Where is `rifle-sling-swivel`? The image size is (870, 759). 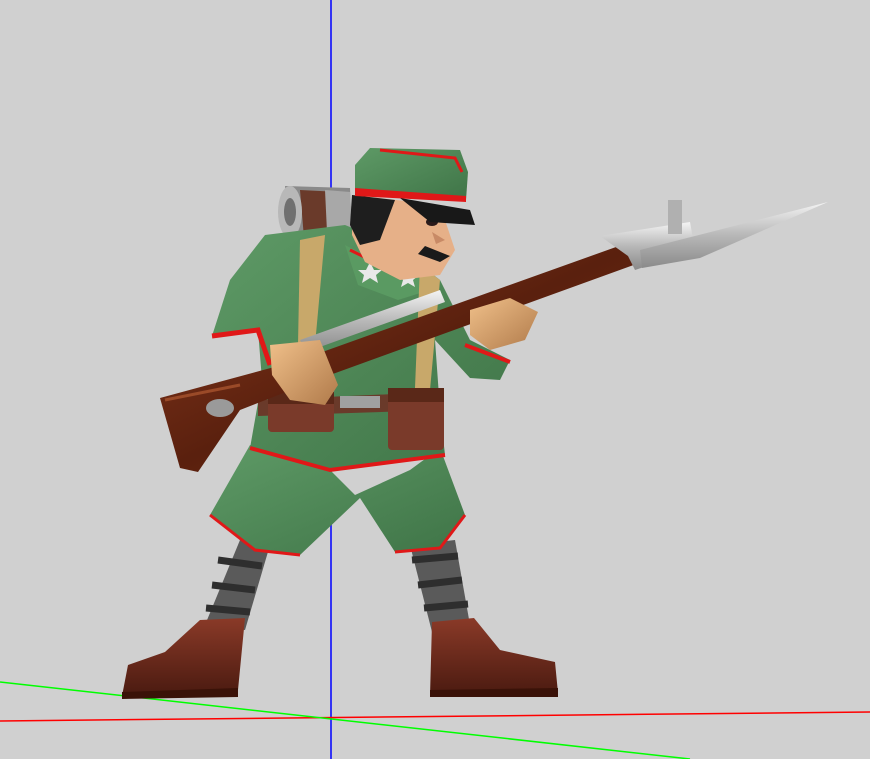
rifle-sling-swivel is located at coordinates (220, 408).